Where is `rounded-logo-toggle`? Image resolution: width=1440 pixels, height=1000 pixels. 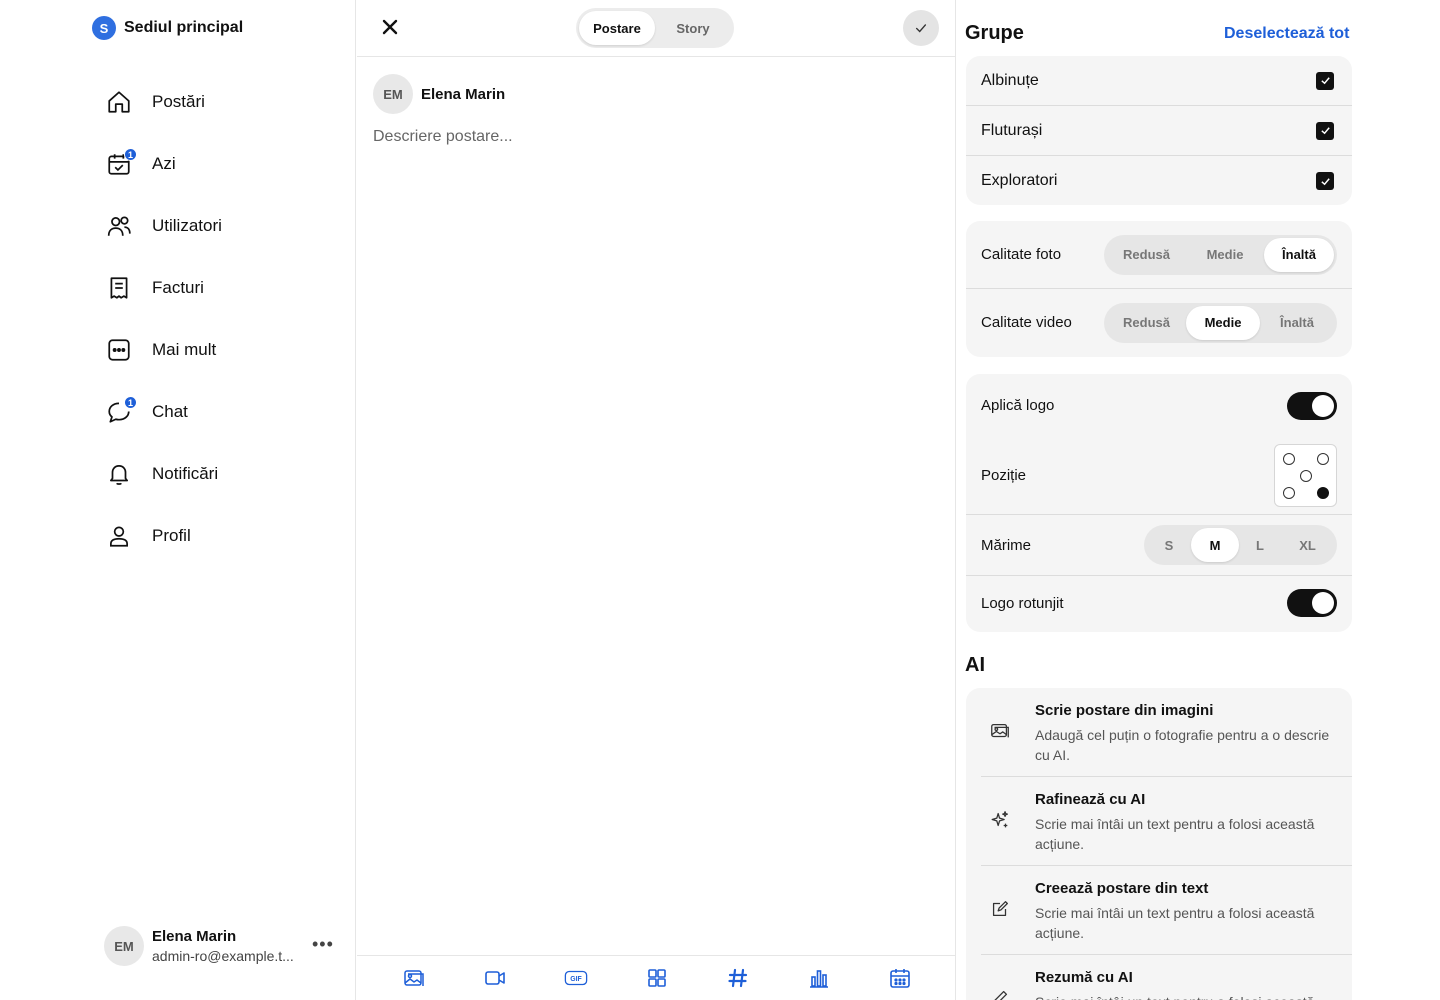 rounded-logo-toggle is located at coordinates (1312, 603).